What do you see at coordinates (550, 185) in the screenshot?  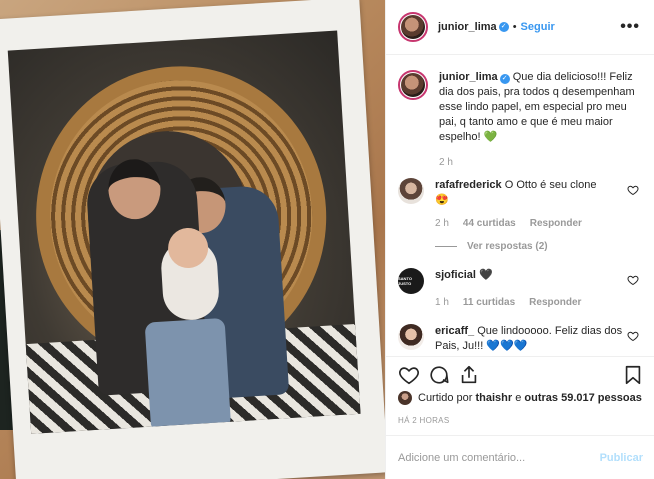 I see `comment-text: O Otto é seu clone` at bounding box center [550, 185].